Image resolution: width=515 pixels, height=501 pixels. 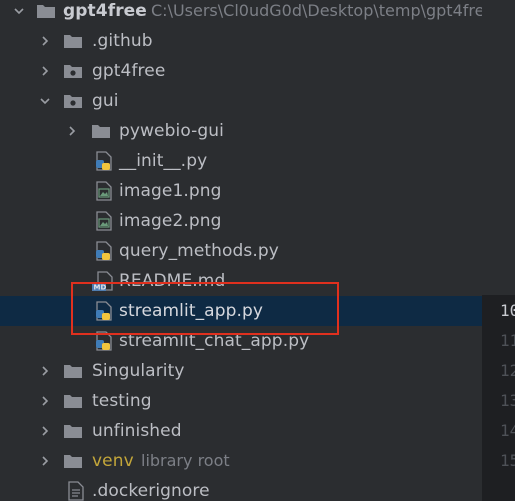 I want to click on tree-row-streamlit-app: streamlit_app.py, so click(x=241, y=311).